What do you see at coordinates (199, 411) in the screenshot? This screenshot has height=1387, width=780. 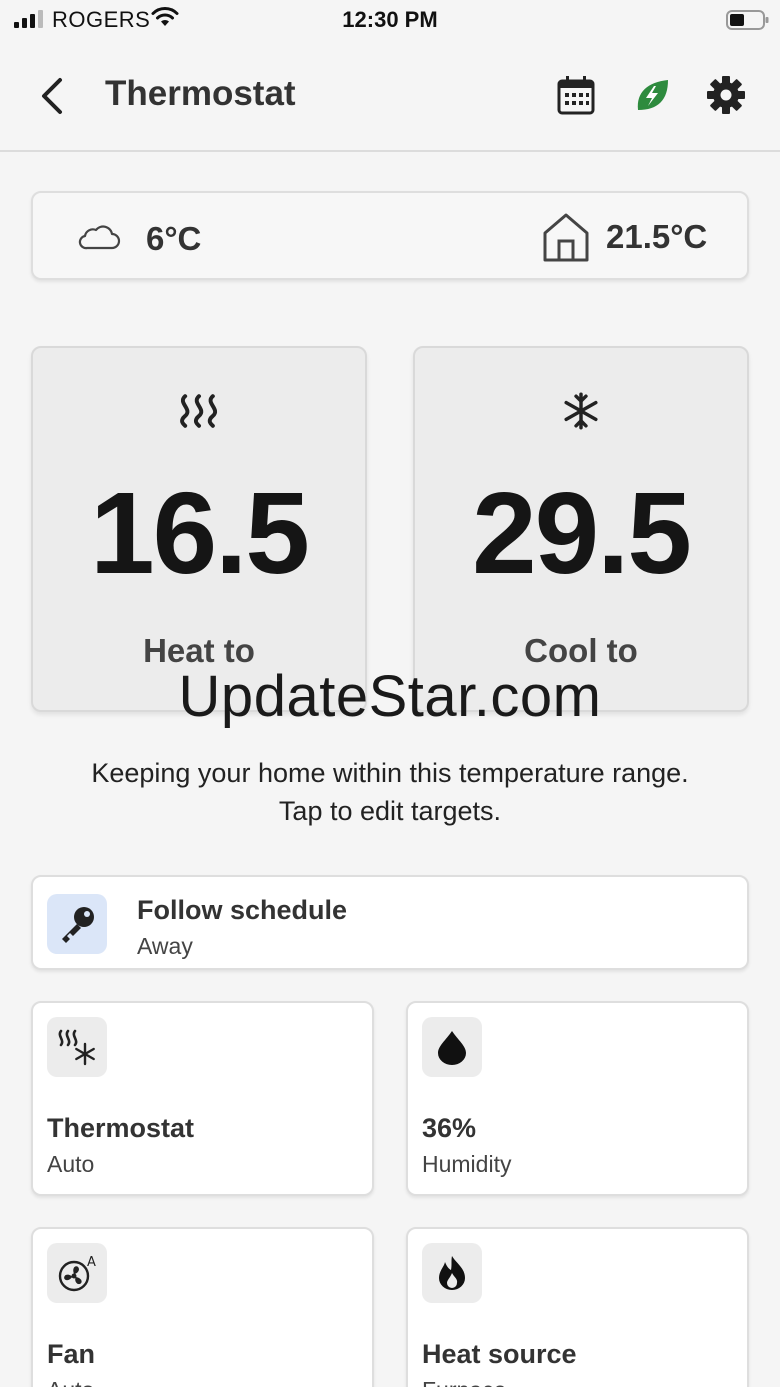 I see `heat-waves-icon` at bounding box center [199, 411].